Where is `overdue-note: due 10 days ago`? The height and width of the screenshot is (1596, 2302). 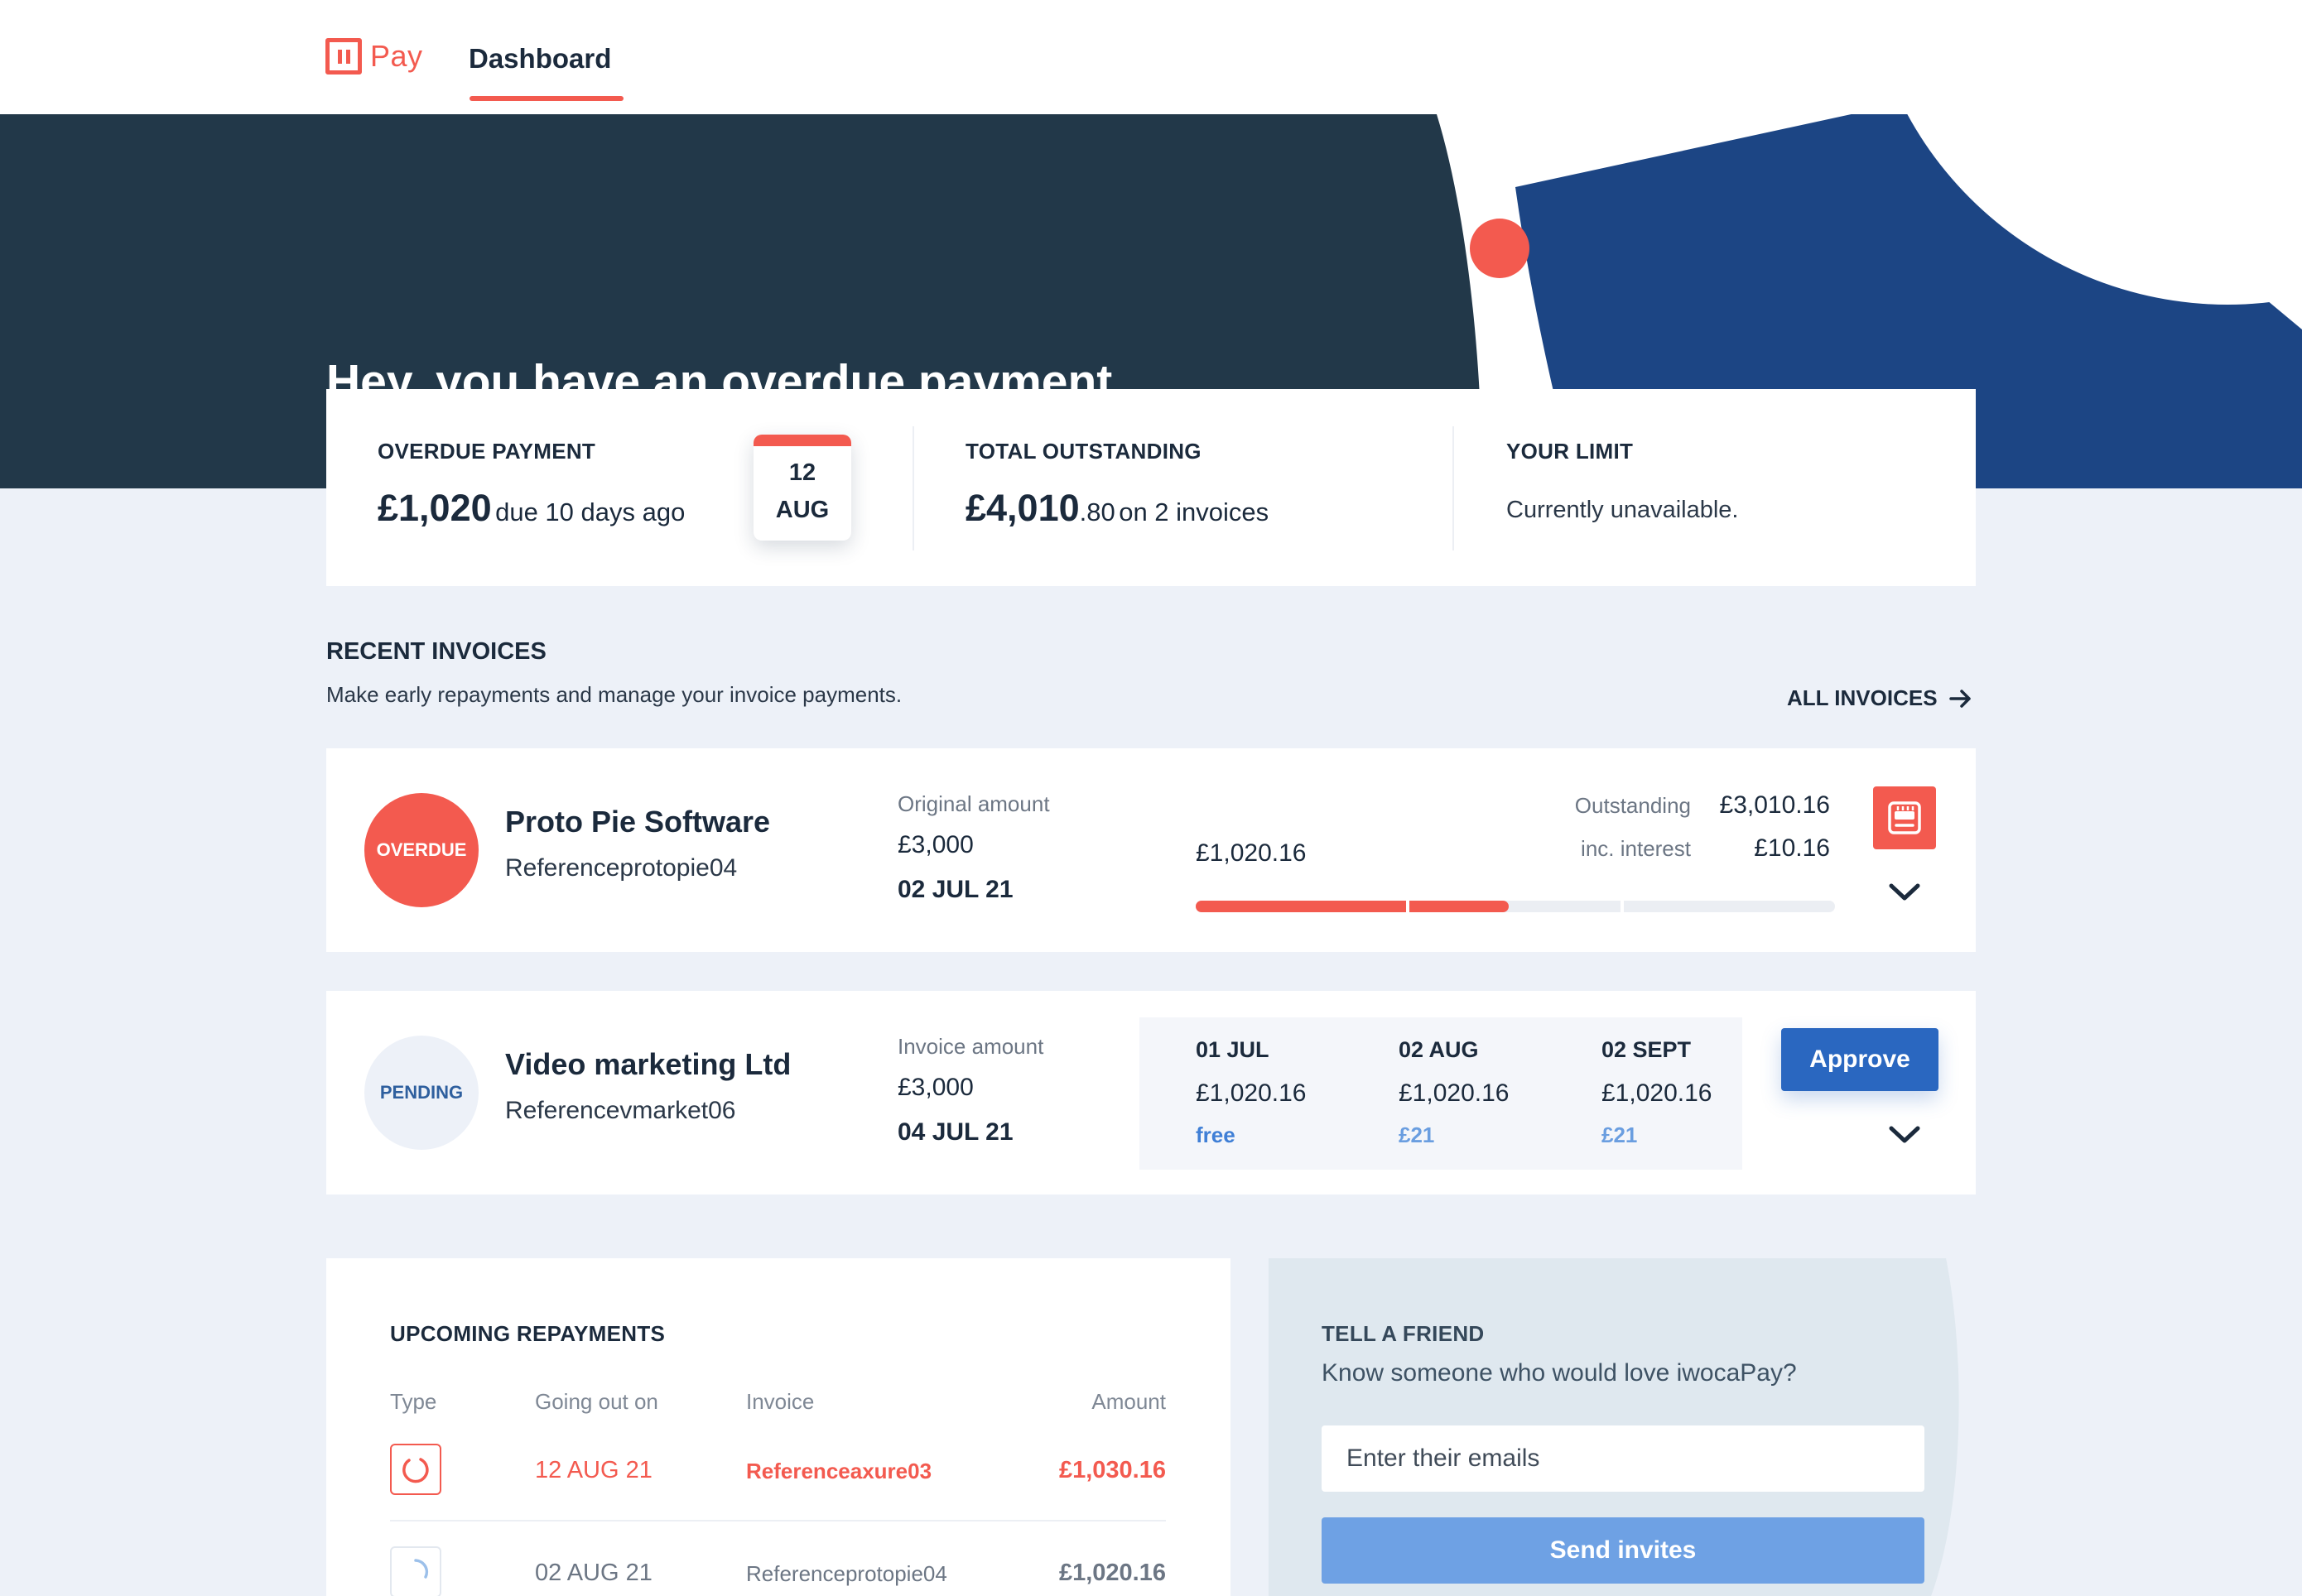
overdue-note: due 10 days ago is located at coordinates (590, 512).